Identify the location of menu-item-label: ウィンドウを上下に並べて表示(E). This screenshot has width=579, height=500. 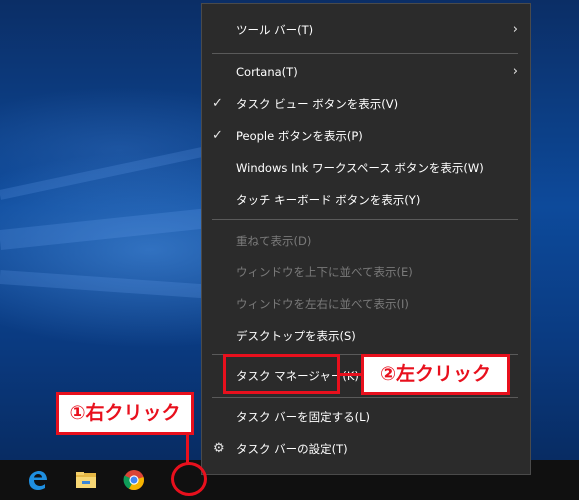
(324, 272).